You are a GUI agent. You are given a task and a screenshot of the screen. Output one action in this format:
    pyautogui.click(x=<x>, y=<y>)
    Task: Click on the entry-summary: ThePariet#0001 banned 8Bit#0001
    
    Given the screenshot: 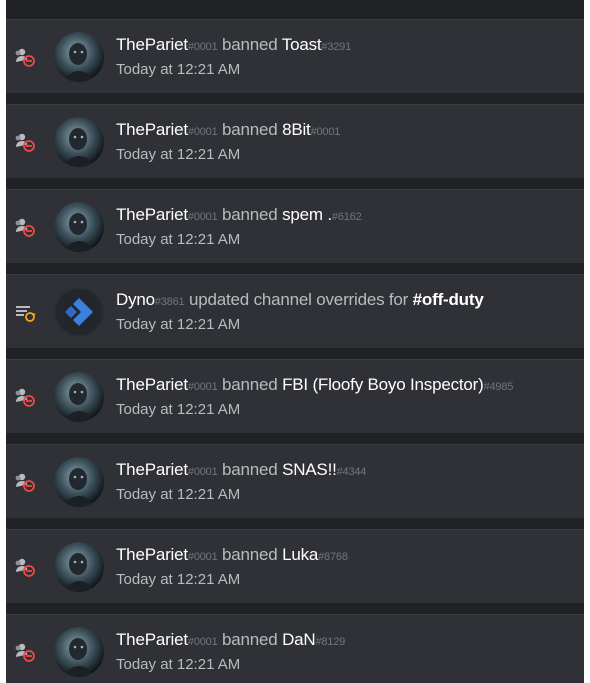 What is the action you would take?
    pyautogui.click(x=228, y=130)
    